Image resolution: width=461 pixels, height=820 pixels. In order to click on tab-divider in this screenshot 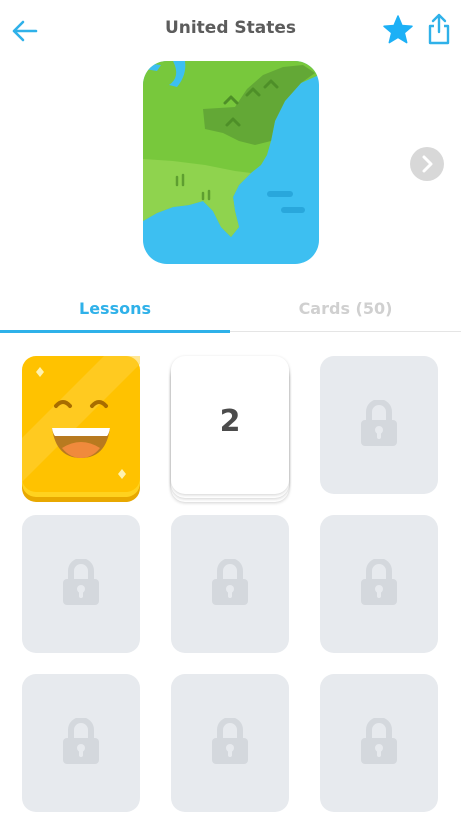, I will do `click(345, 331)`.